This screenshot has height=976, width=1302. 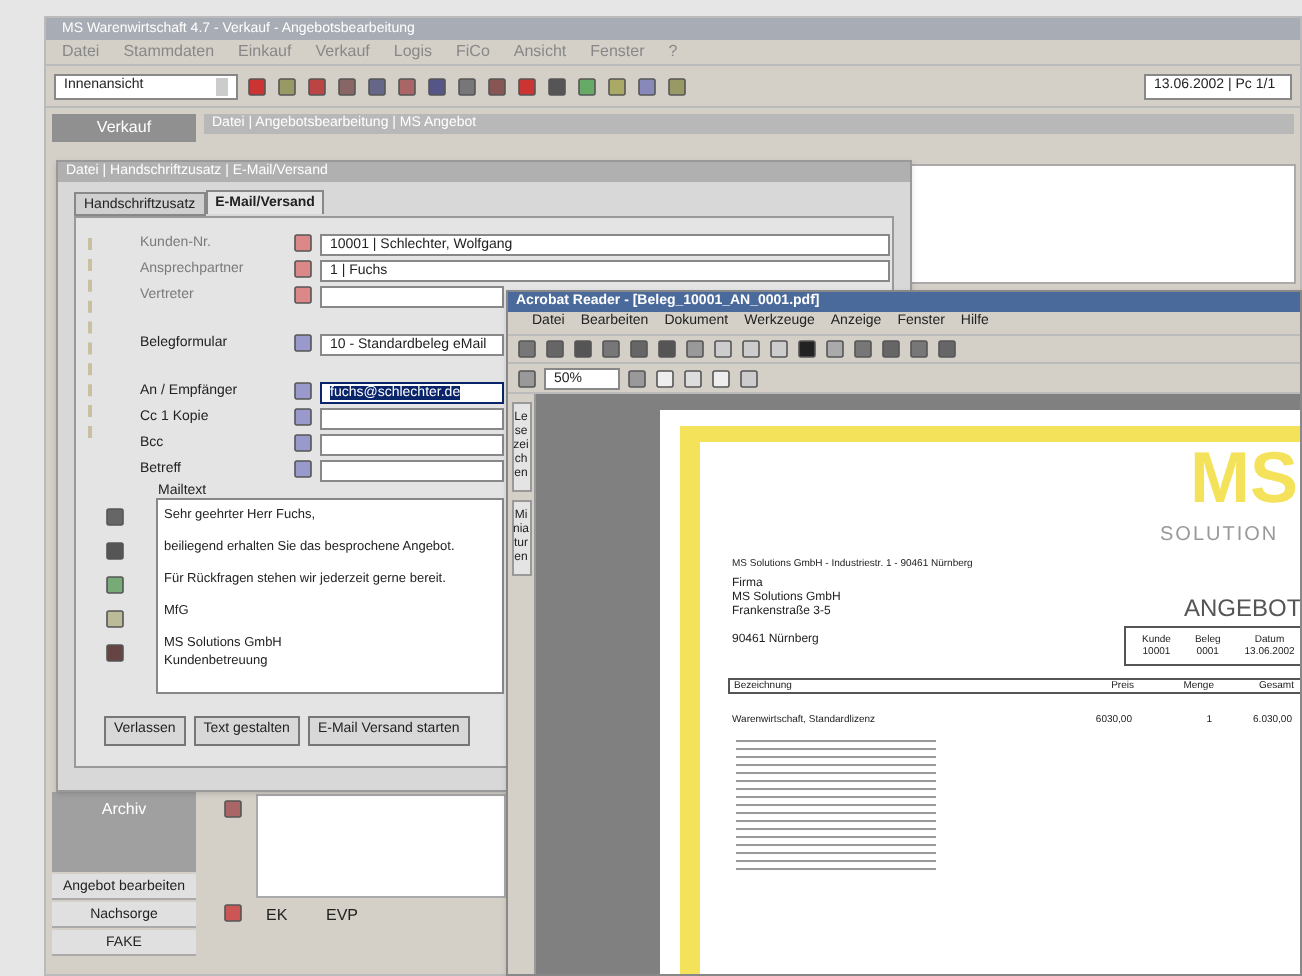 What do you see at coordinates (277, 916) in the screenshot?
I see `table-cell: EK` at bounding box center [277, 916].